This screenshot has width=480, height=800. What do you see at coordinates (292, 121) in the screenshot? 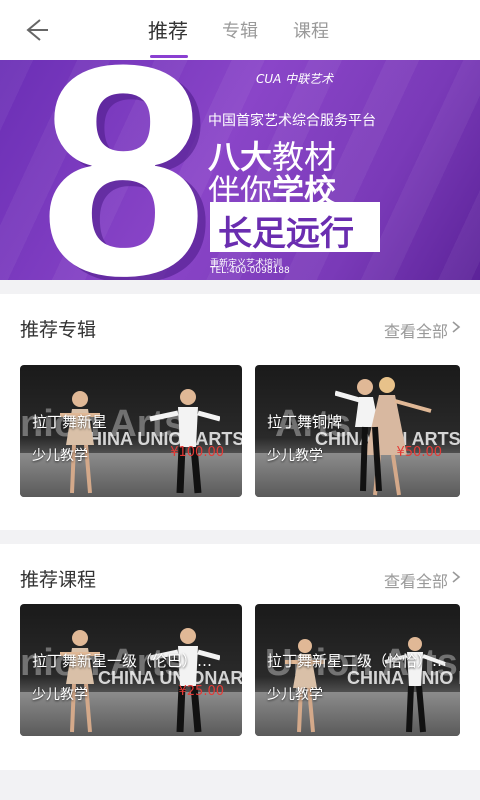
I see `banner-tagline: 中国首家艺术综合服务平台` at bounding box center [292, 121].